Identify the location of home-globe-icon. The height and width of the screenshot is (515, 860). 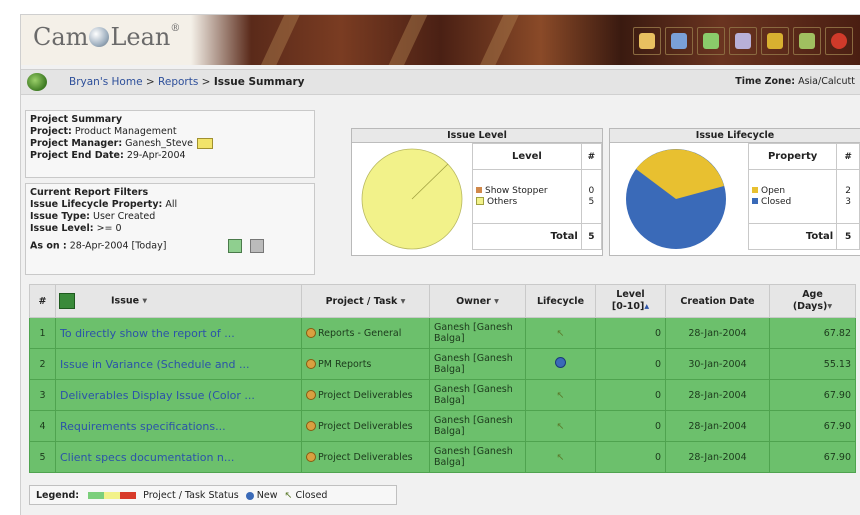
(37, 82).